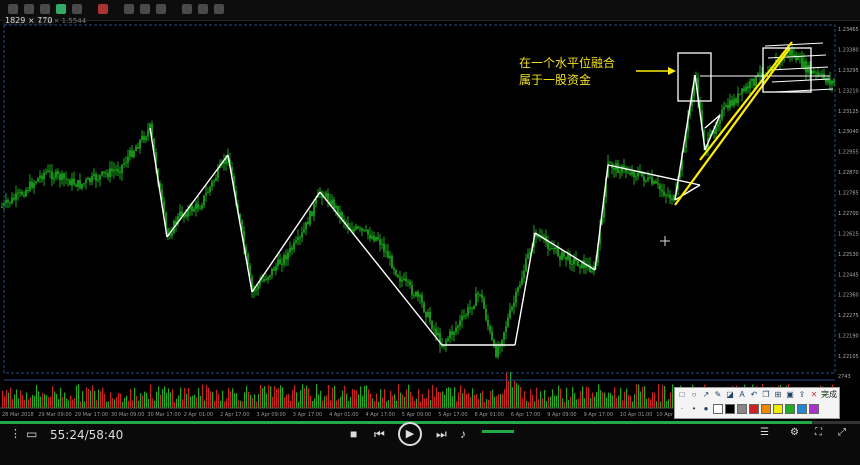  What do you see at coordinates (730, 409) in the screenshot?
I see `swatch-black` at bounding box center [730, 409].